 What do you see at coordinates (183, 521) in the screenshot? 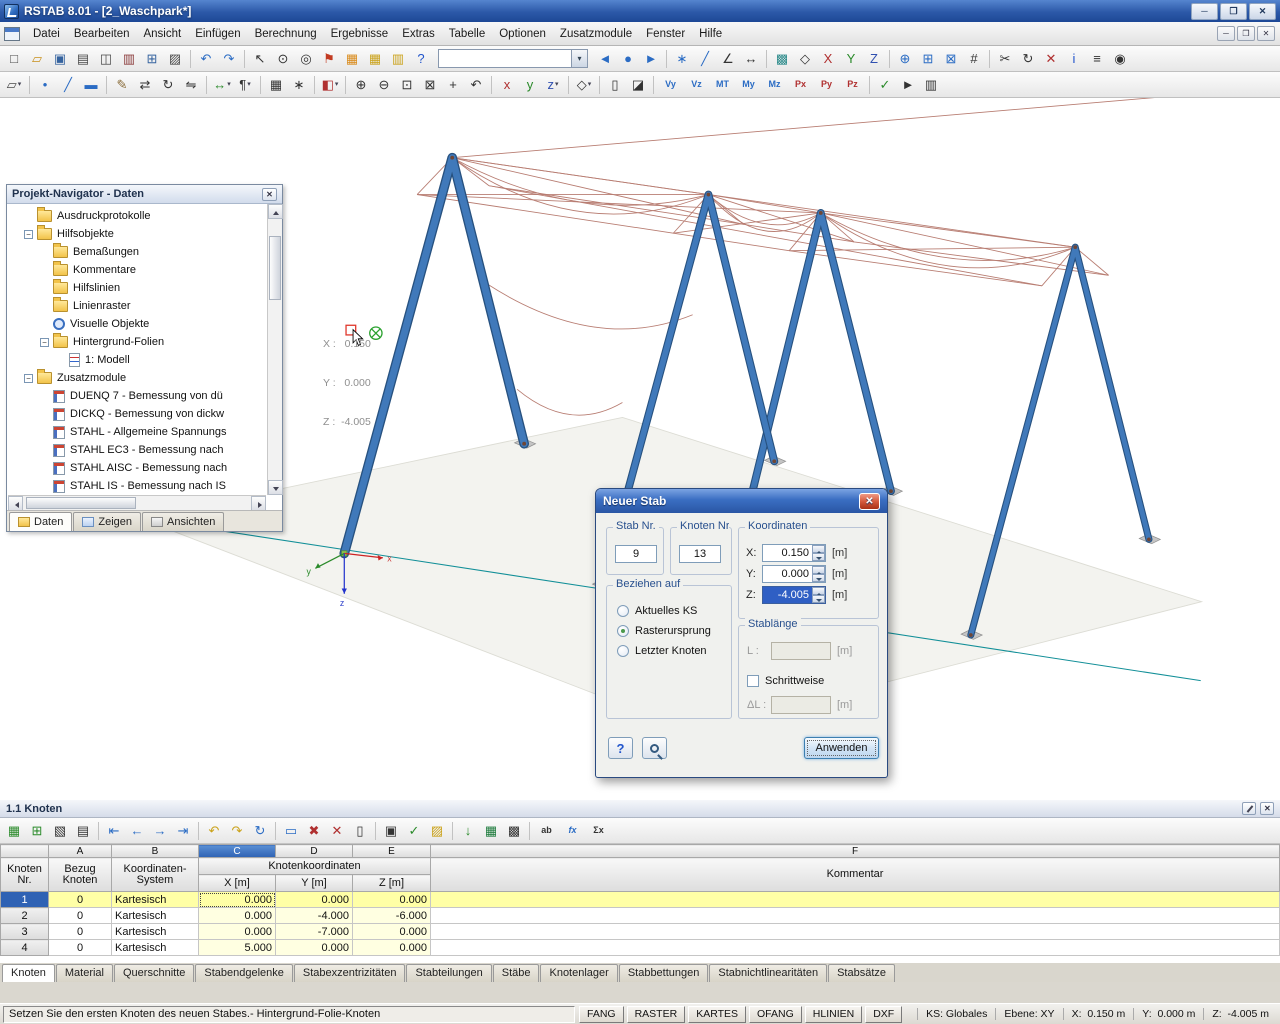
I see `navigator-tab-ansichten: Ansichten` at bounding box center [183, 521].